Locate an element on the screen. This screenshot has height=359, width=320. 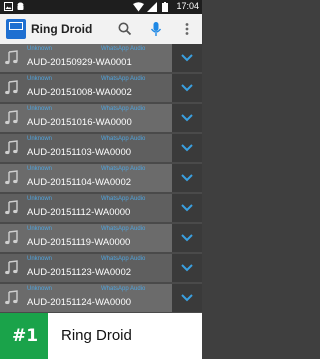
more-vert-icon is located at coordinates (187, 29).